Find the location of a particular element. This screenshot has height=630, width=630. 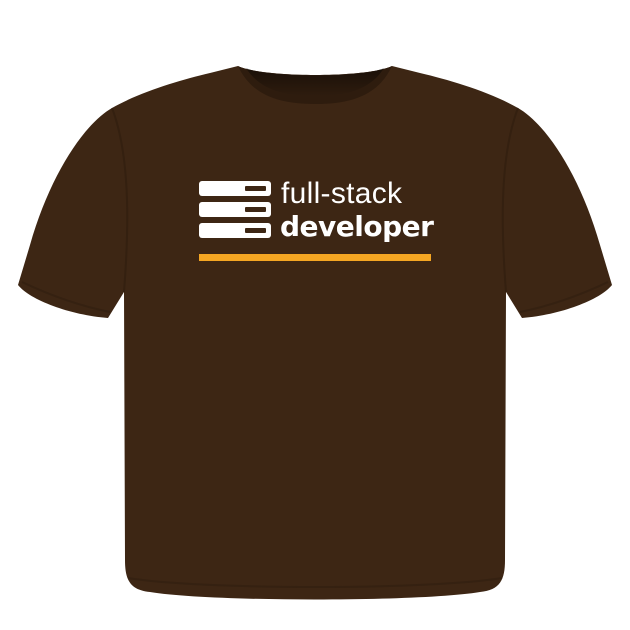

accent-underline is located at coordinates (315, 257).